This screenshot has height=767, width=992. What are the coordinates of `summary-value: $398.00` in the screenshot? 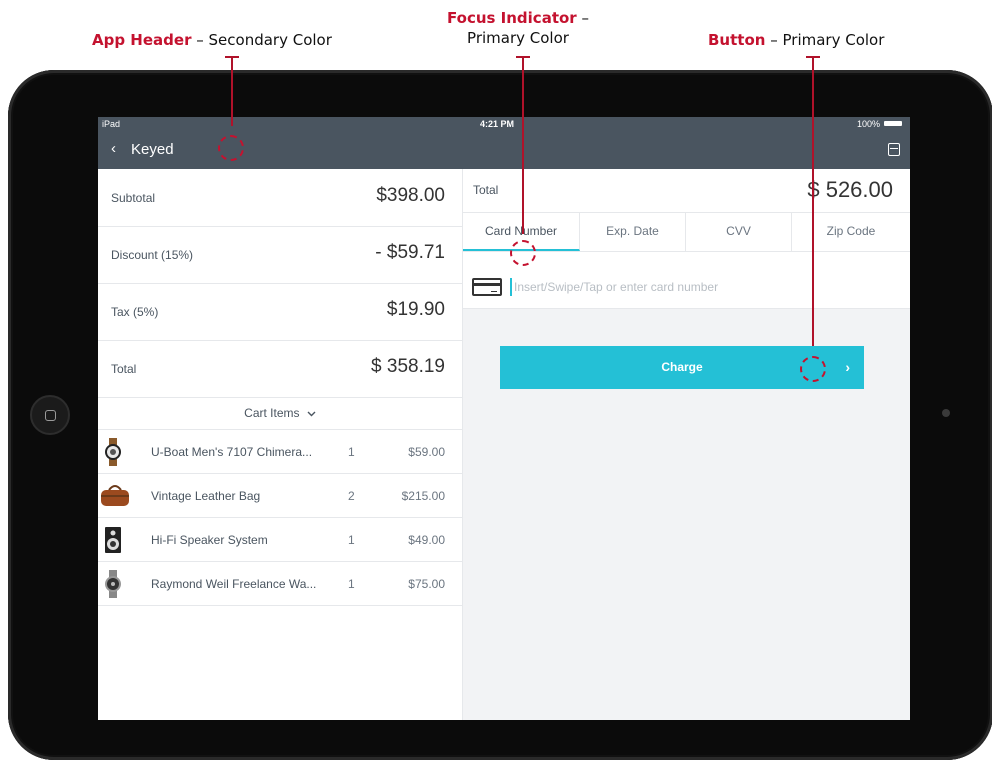 It's located at (410, 195).